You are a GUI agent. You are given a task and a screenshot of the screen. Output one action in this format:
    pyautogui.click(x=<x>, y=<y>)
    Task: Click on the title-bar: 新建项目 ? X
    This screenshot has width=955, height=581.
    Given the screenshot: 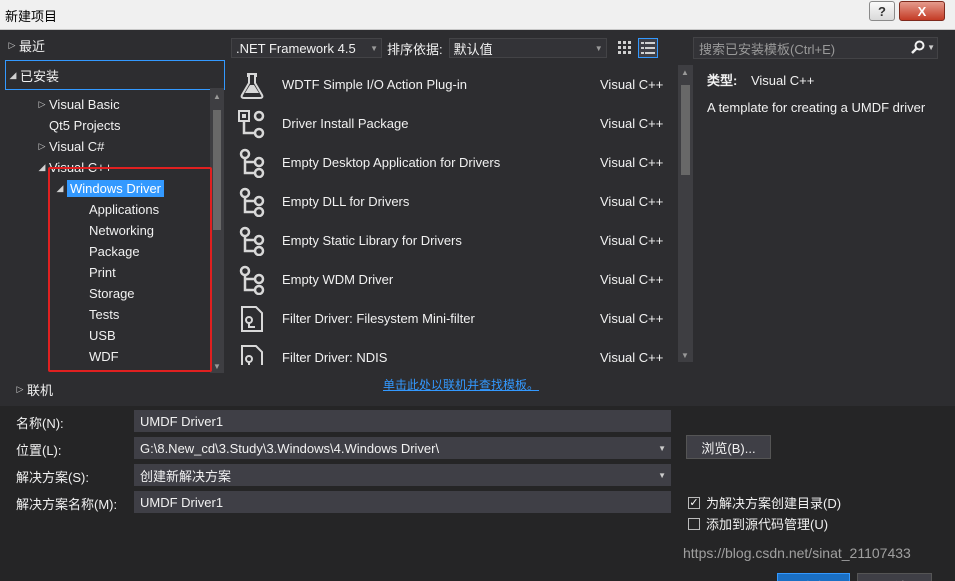 What is the action you would take?
    pyautogui.click(x=477, y=15)
    